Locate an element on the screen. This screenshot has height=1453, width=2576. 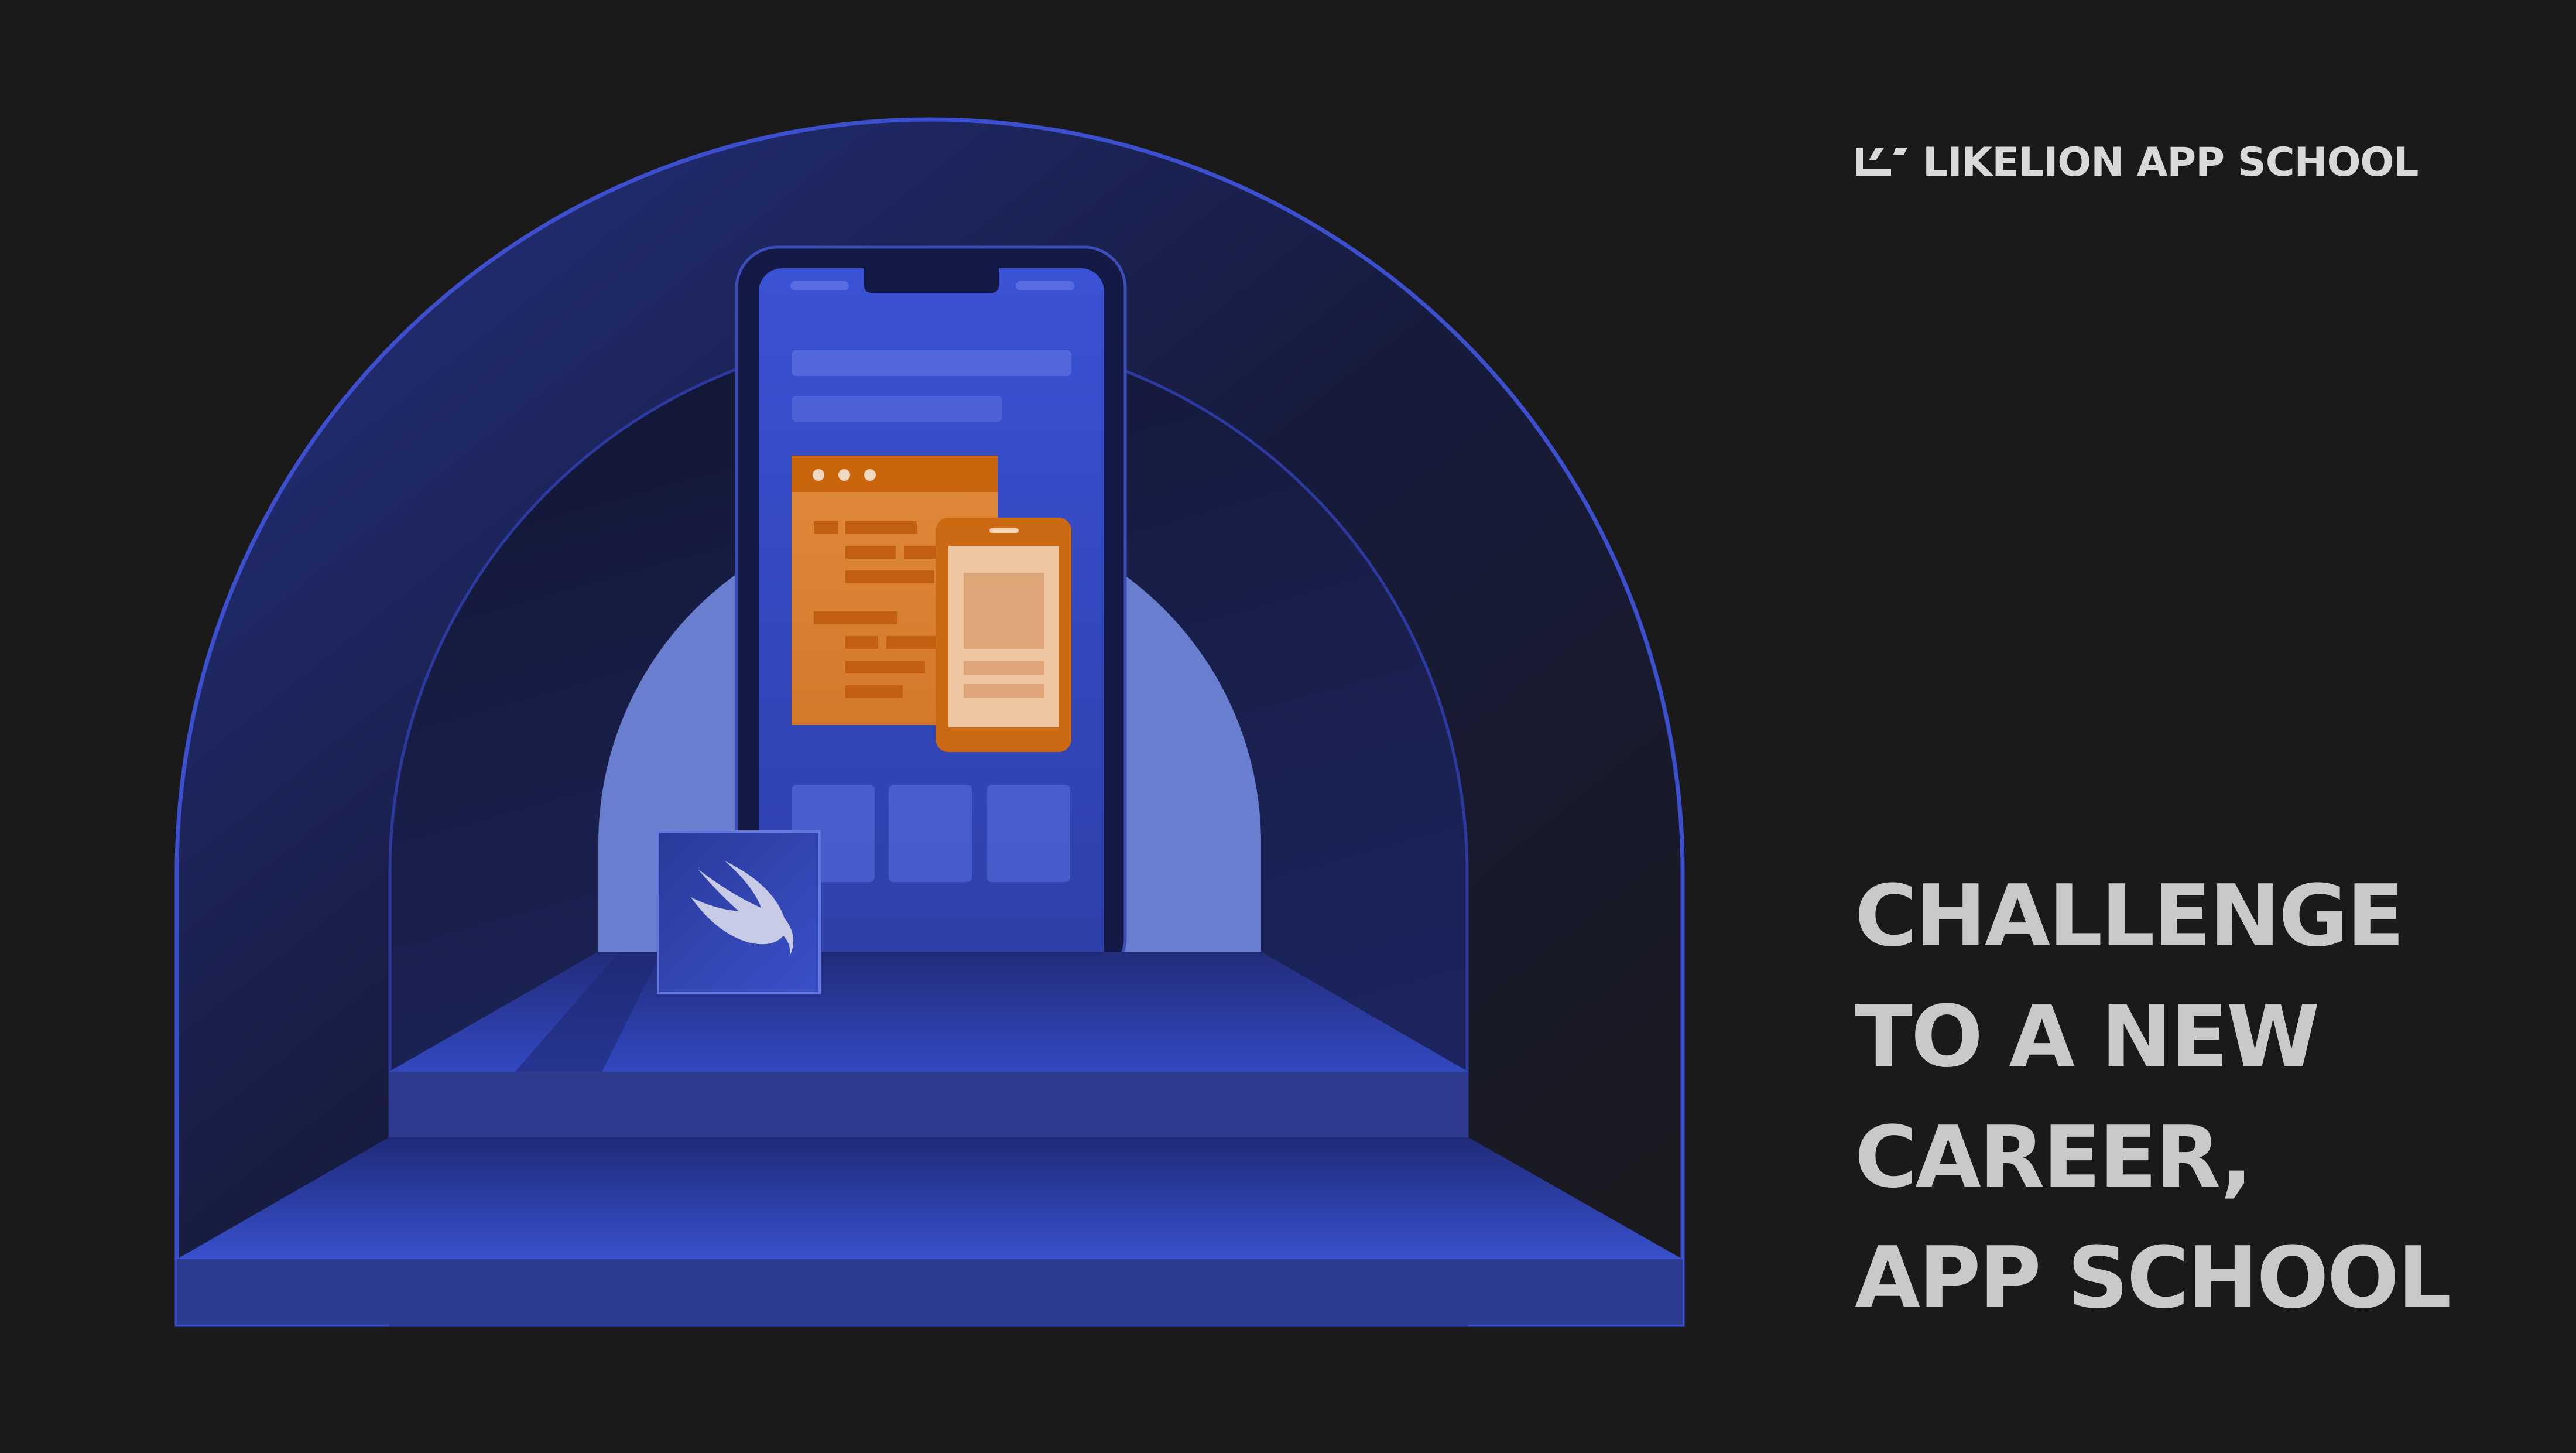
brand-logo: LIKELION APP SCHOOL is located at coordinates (2137, 162).